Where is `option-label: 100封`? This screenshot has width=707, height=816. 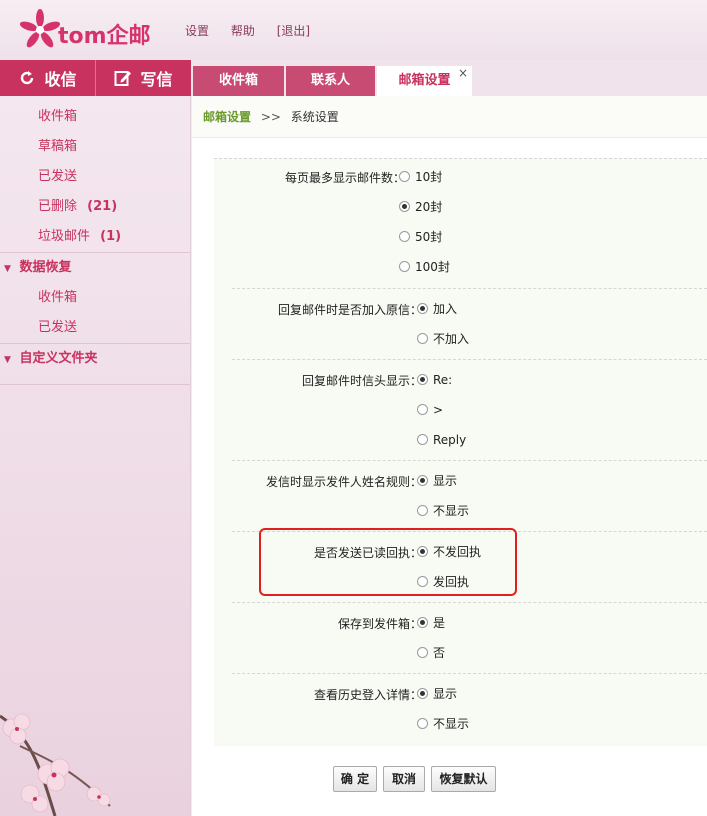
option-label: 100封 is located at coordinates (432, 267).